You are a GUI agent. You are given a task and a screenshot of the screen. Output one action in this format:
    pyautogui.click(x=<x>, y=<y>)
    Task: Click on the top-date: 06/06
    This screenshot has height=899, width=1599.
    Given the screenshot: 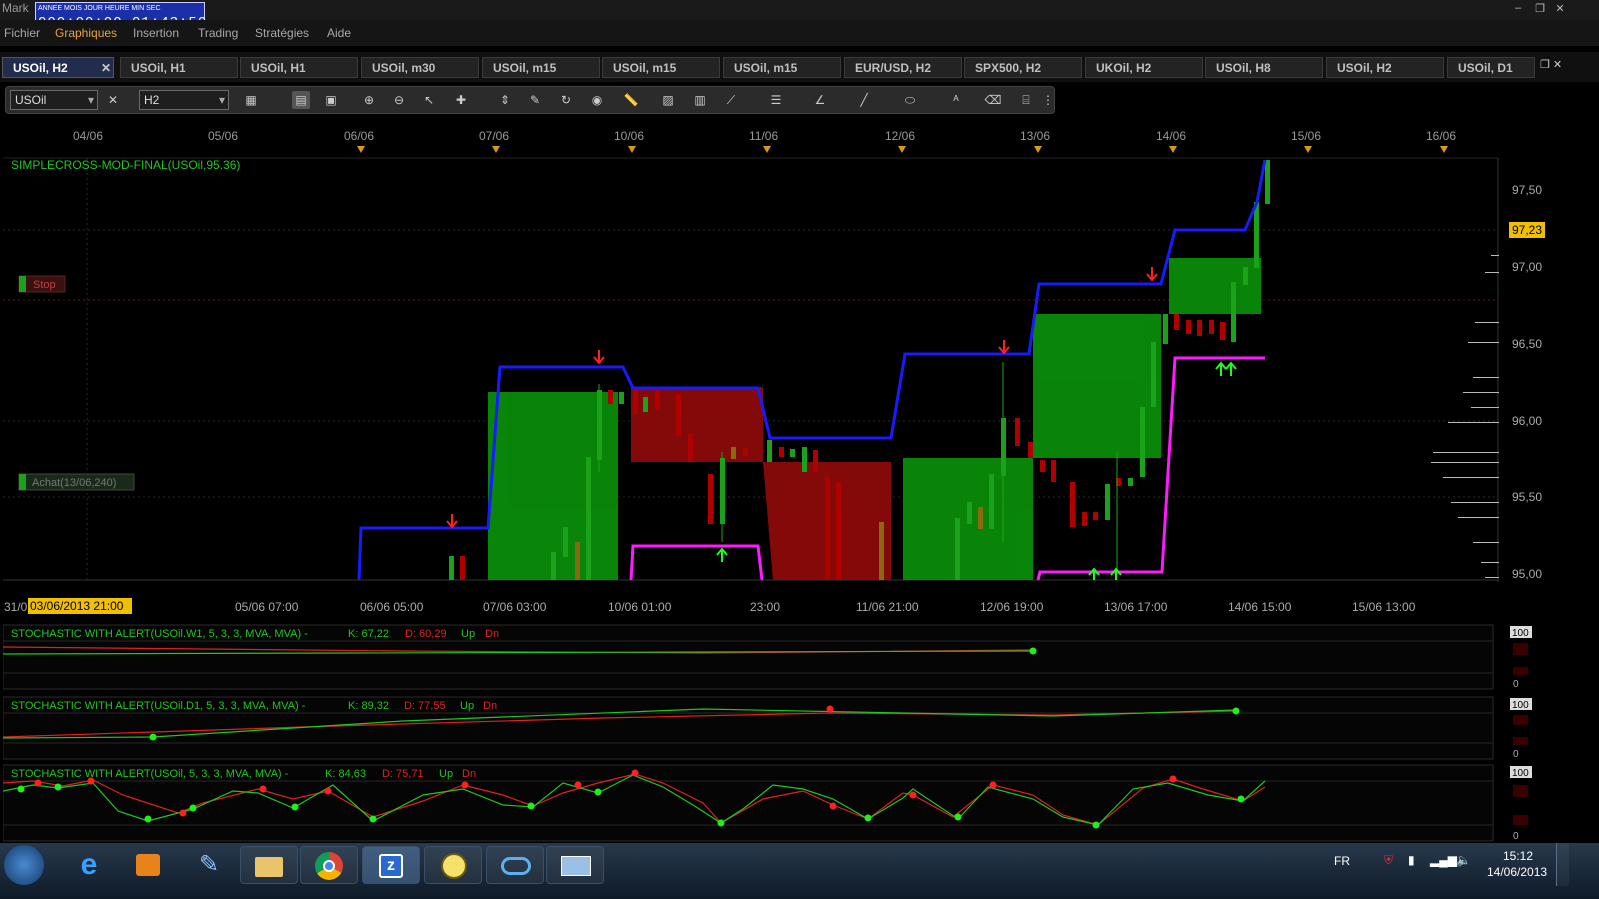 What is the action you would take?
    pyautogui.click(x=359, y=136)
    